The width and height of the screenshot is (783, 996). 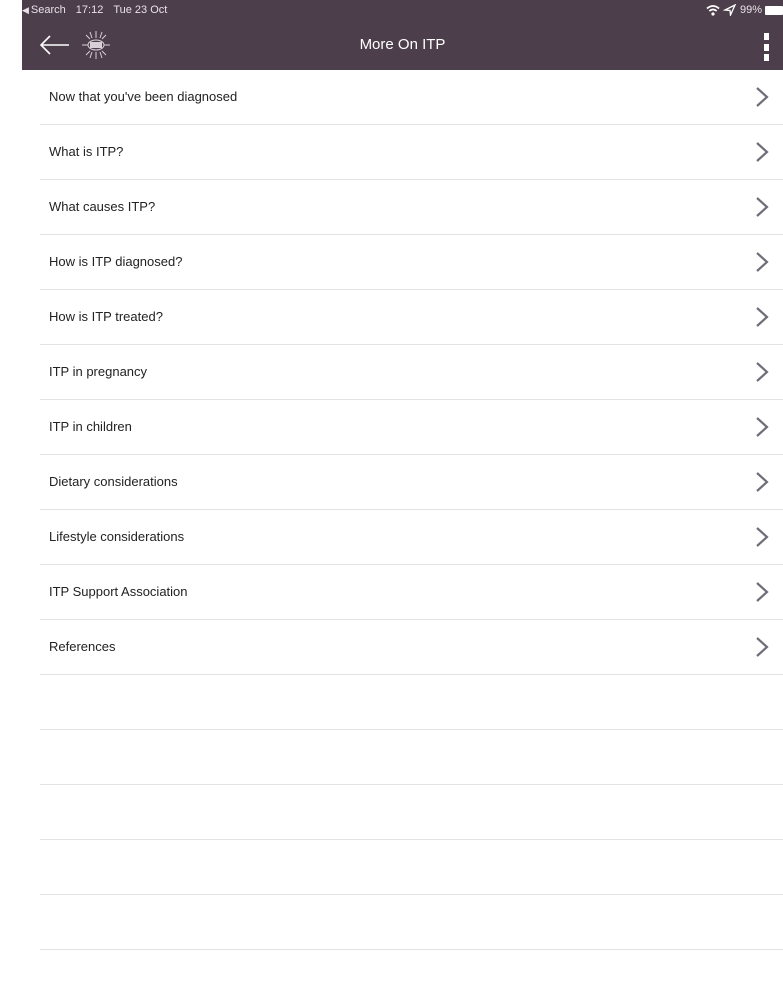 I want to click on list-item-label: ITP Support Association, so click(x=118, y=591).